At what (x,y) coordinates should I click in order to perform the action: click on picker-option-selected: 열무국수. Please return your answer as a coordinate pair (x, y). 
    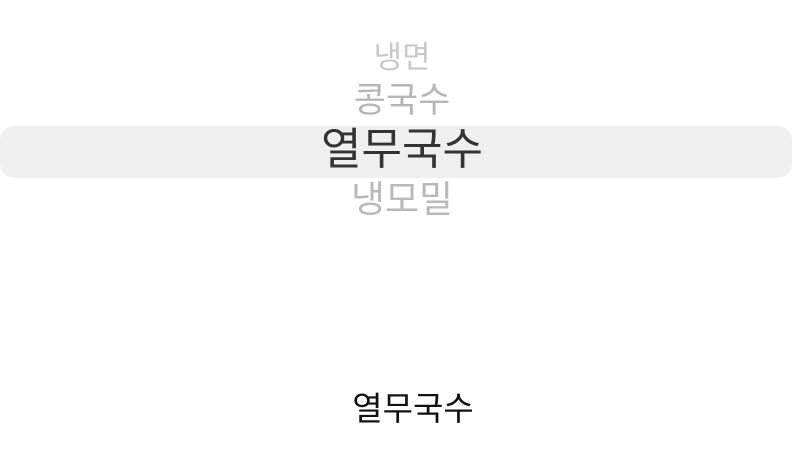
    Looking at the image, I should click on (402, 150).